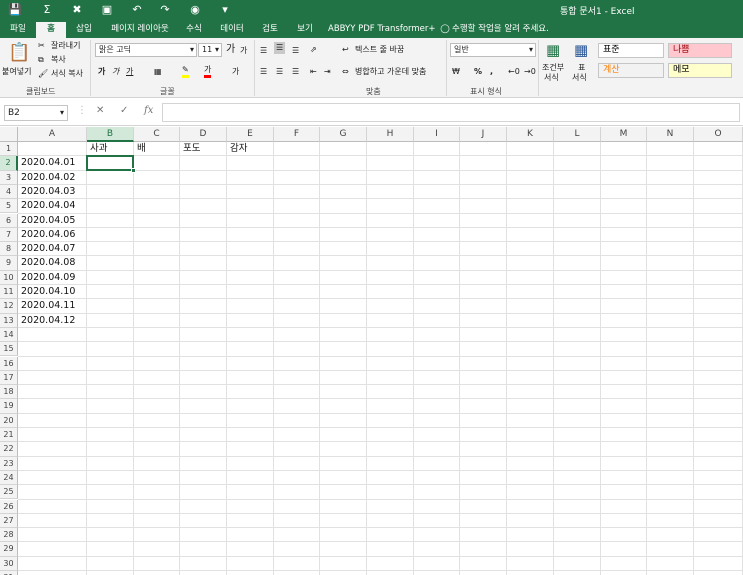 The width and height of the screenshot is (743, 575). I want to click on selected-cell, so click(110, 163).